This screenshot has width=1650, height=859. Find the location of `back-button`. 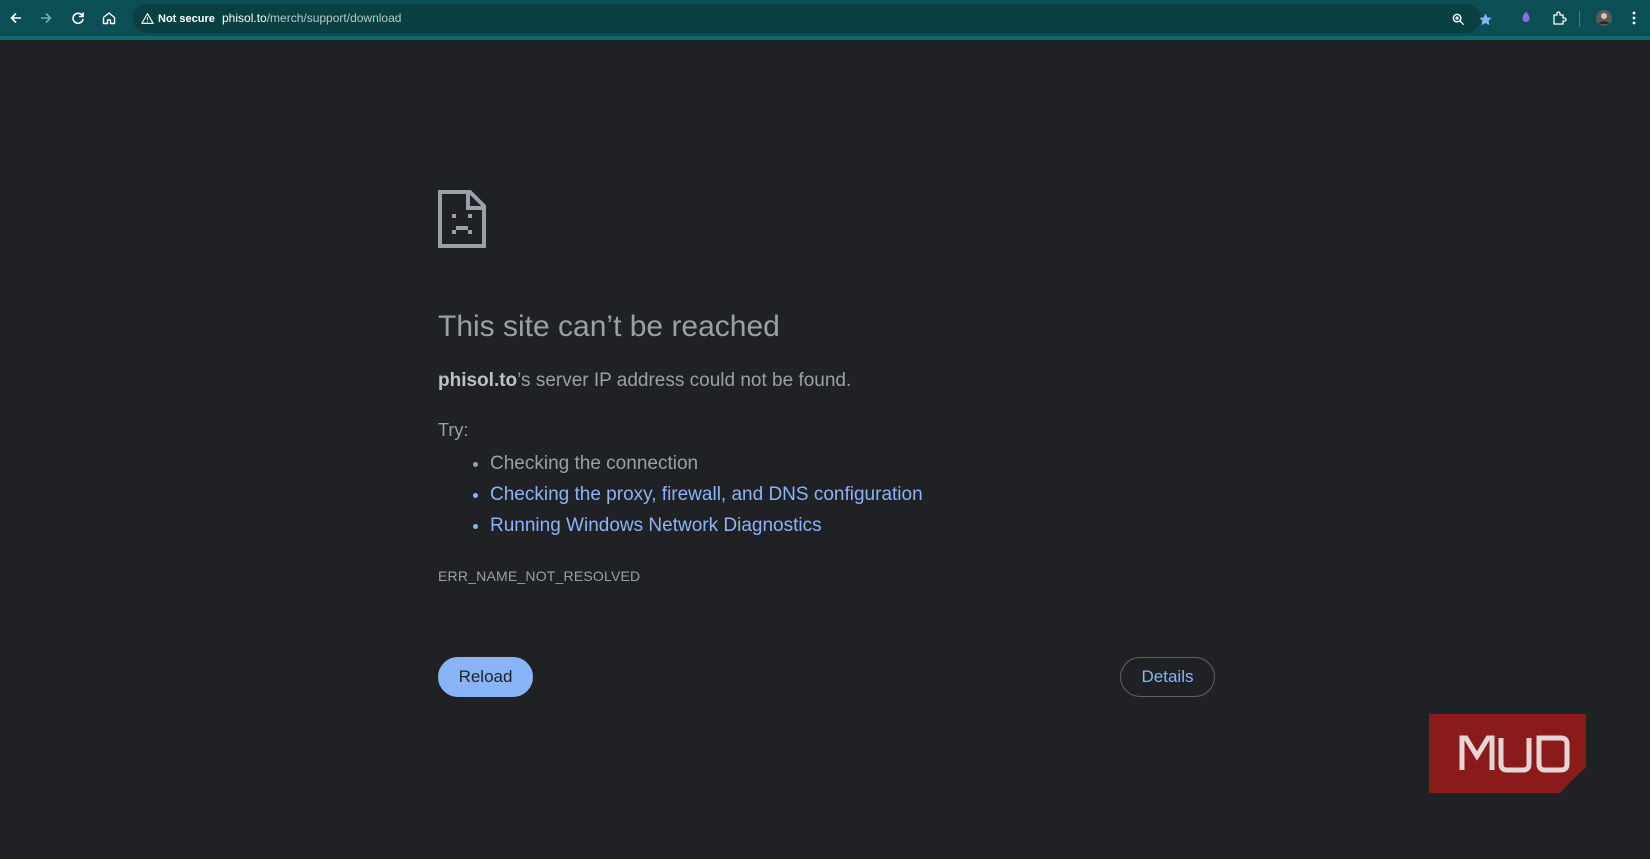

back-button is located at coordinates (16, 18).